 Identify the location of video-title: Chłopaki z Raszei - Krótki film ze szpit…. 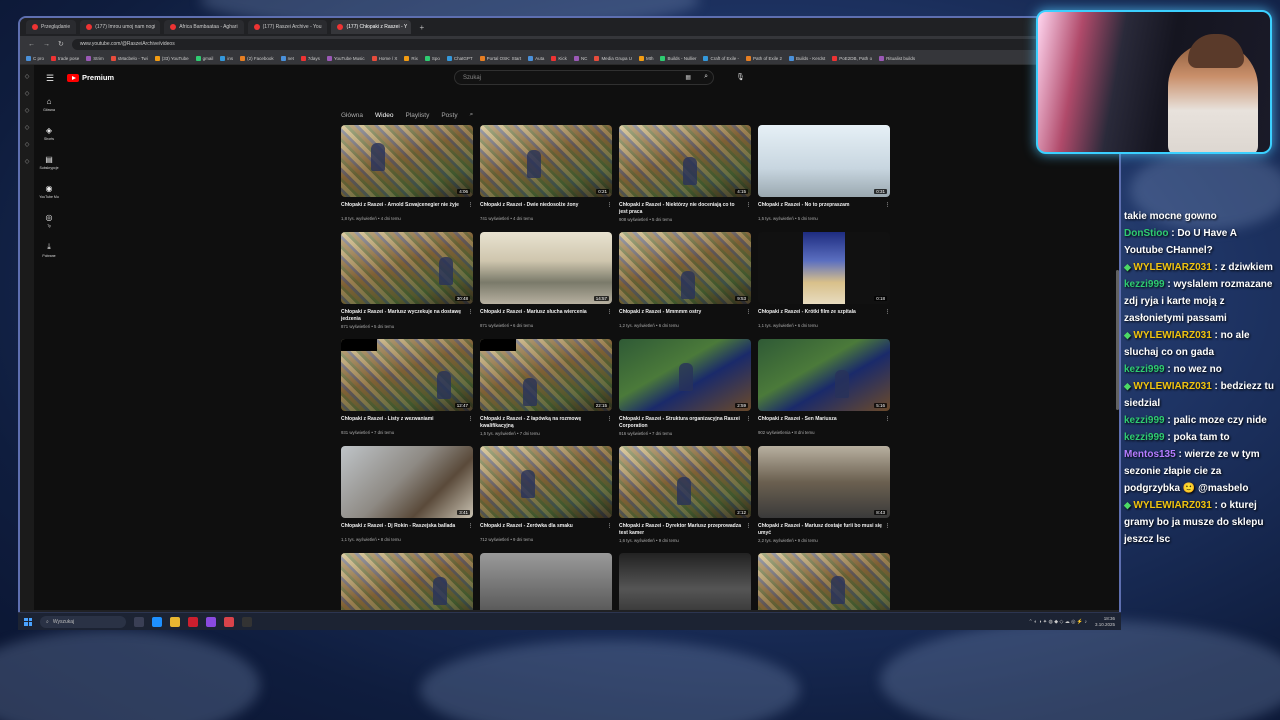
(824, 315).